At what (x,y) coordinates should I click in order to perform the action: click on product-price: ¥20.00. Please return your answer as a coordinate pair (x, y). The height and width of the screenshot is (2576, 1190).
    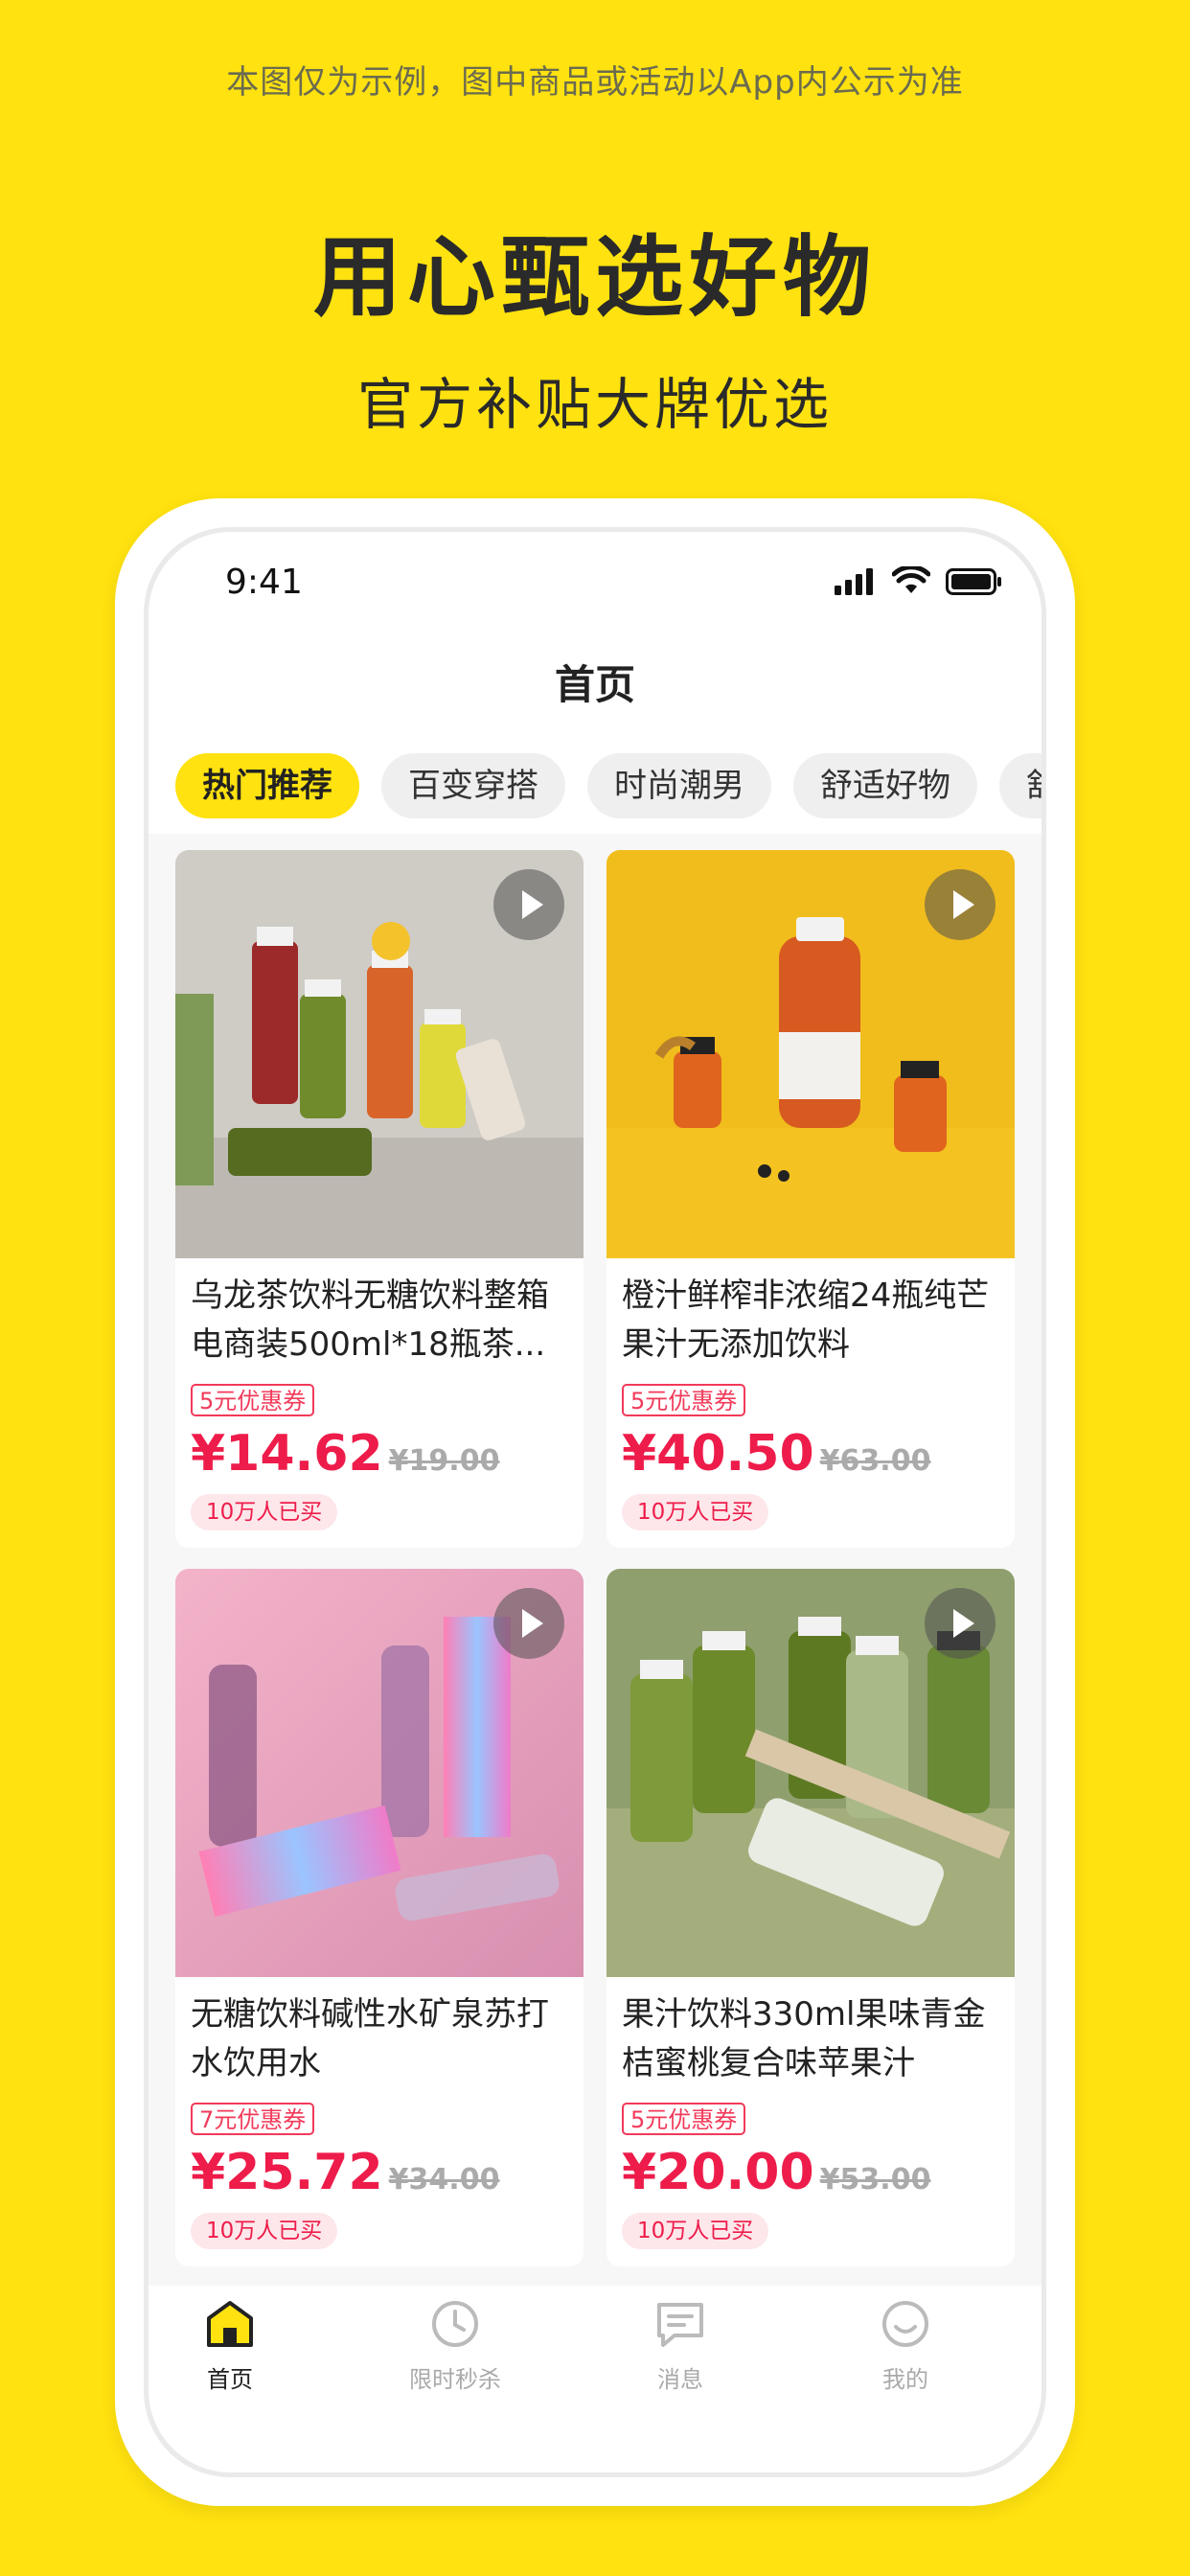
    Looking at the image, I should click on (718, 2172).